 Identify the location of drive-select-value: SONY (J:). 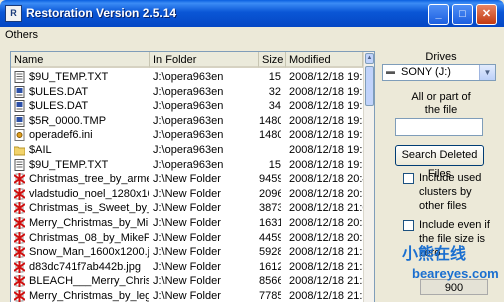
(426, 72).